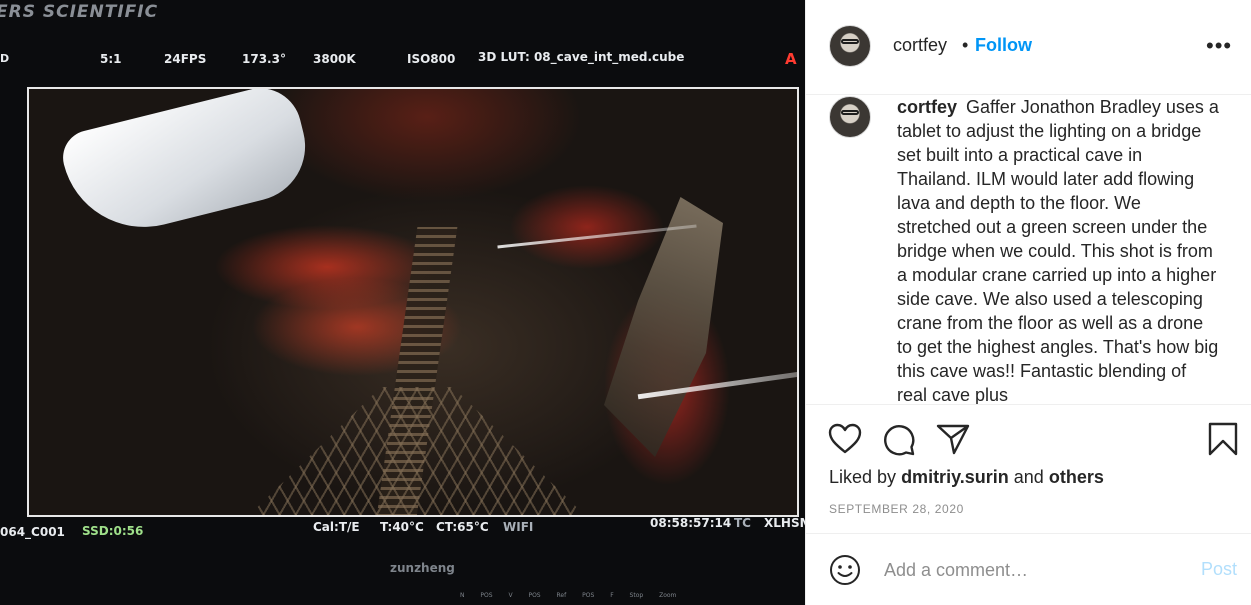 The height and width of the screenshot is (605, 1251). What do you see at coordinates (32, 532) in the screenshot?
I see `hud-clip: 064_C001` at bounding box center [32, 532].